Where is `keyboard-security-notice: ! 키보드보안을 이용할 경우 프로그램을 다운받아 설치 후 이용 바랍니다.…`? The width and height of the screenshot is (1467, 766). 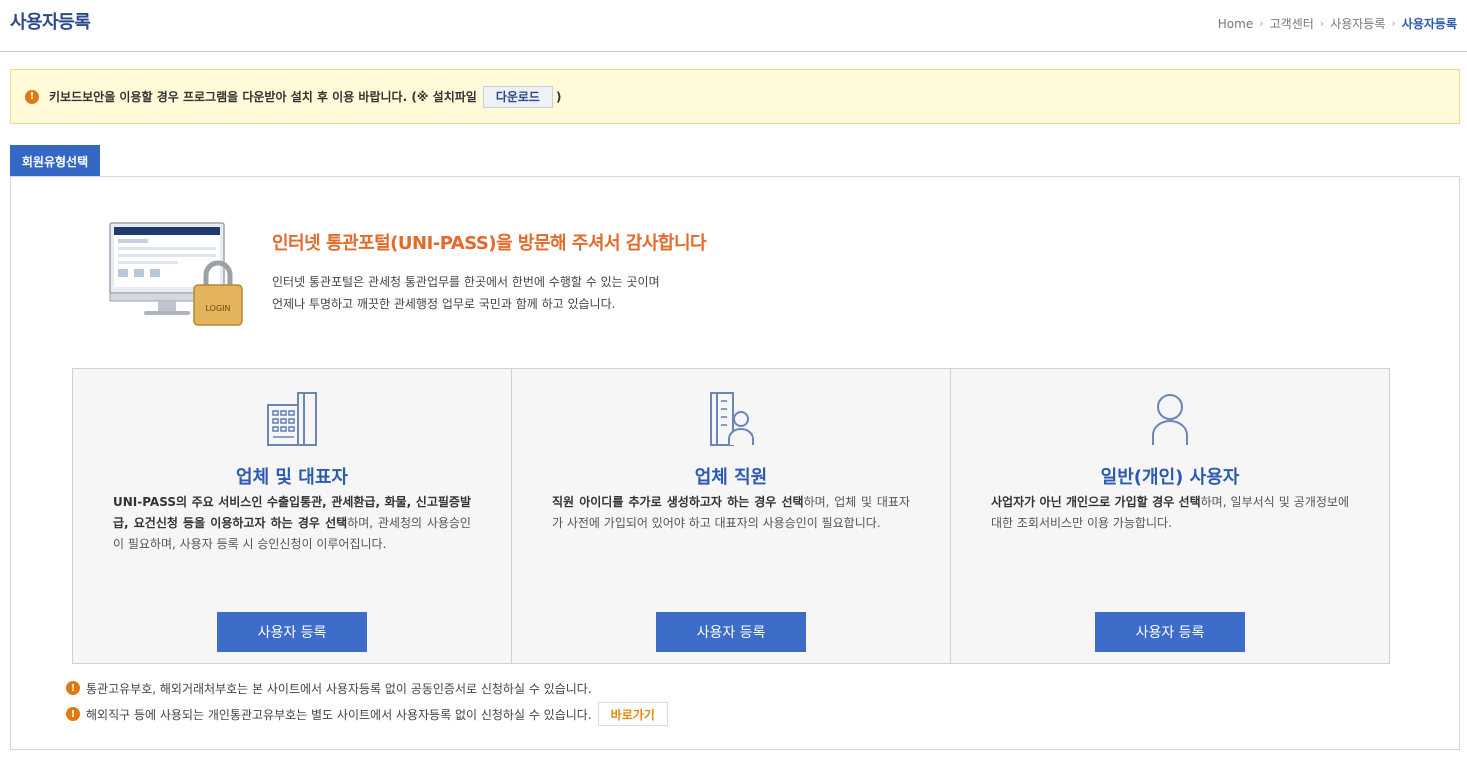 keyboard-security-notice: ! 키보드보안을 이용할 경우 프로그램을 다운받아 설치 후 이용 바랍니다.… is located at coordinates (735, 96).